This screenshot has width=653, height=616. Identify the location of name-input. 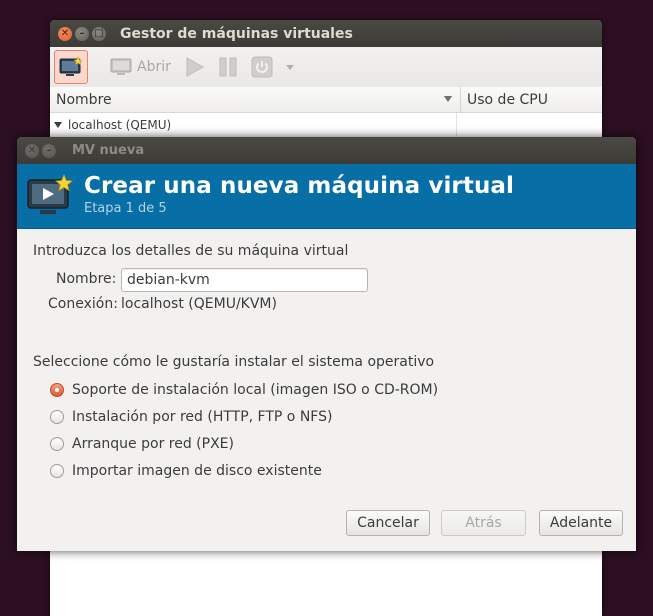
(244, 280).